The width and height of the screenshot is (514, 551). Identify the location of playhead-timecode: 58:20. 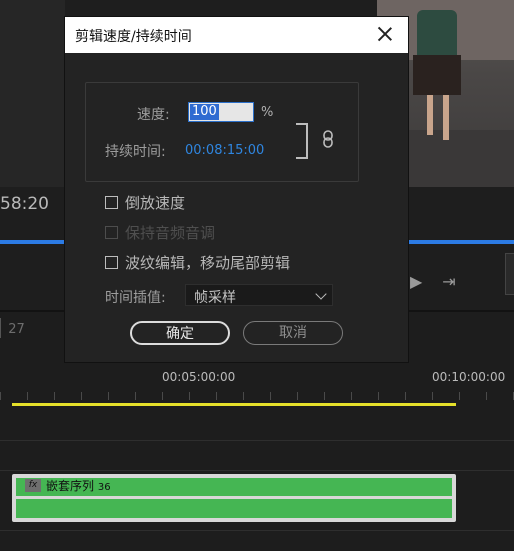
(24, 204).